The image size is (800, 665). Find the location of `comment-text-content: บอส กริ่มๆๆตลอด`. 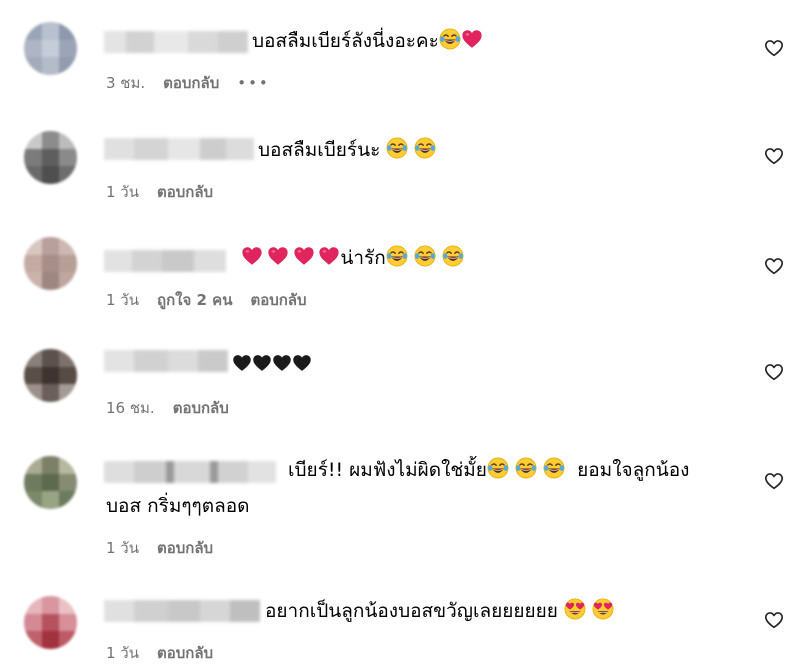

comment-text-content: บอส กริ่มๆๆตลอด is located at coordinates (178, 506).